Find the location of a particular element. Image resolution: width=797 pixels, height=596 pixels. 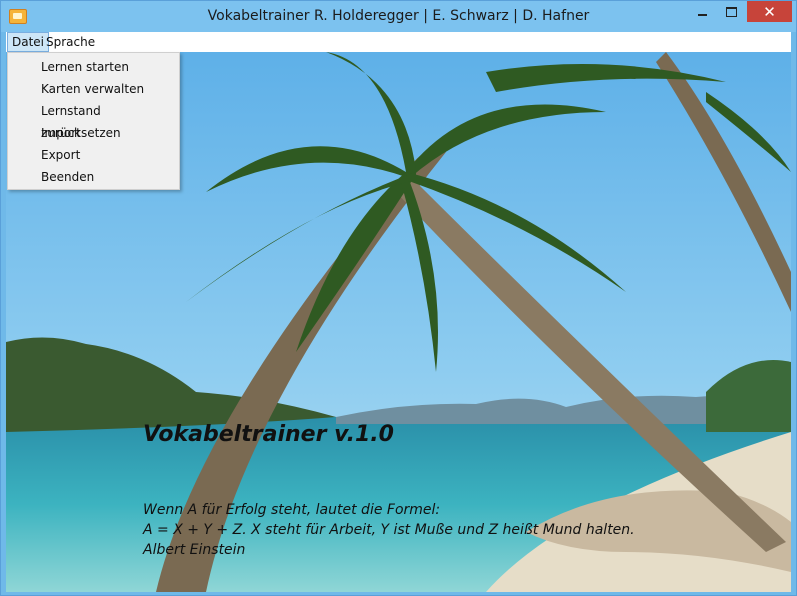

menu-item-beenden: Beenden is located at coordinates (93, 177).